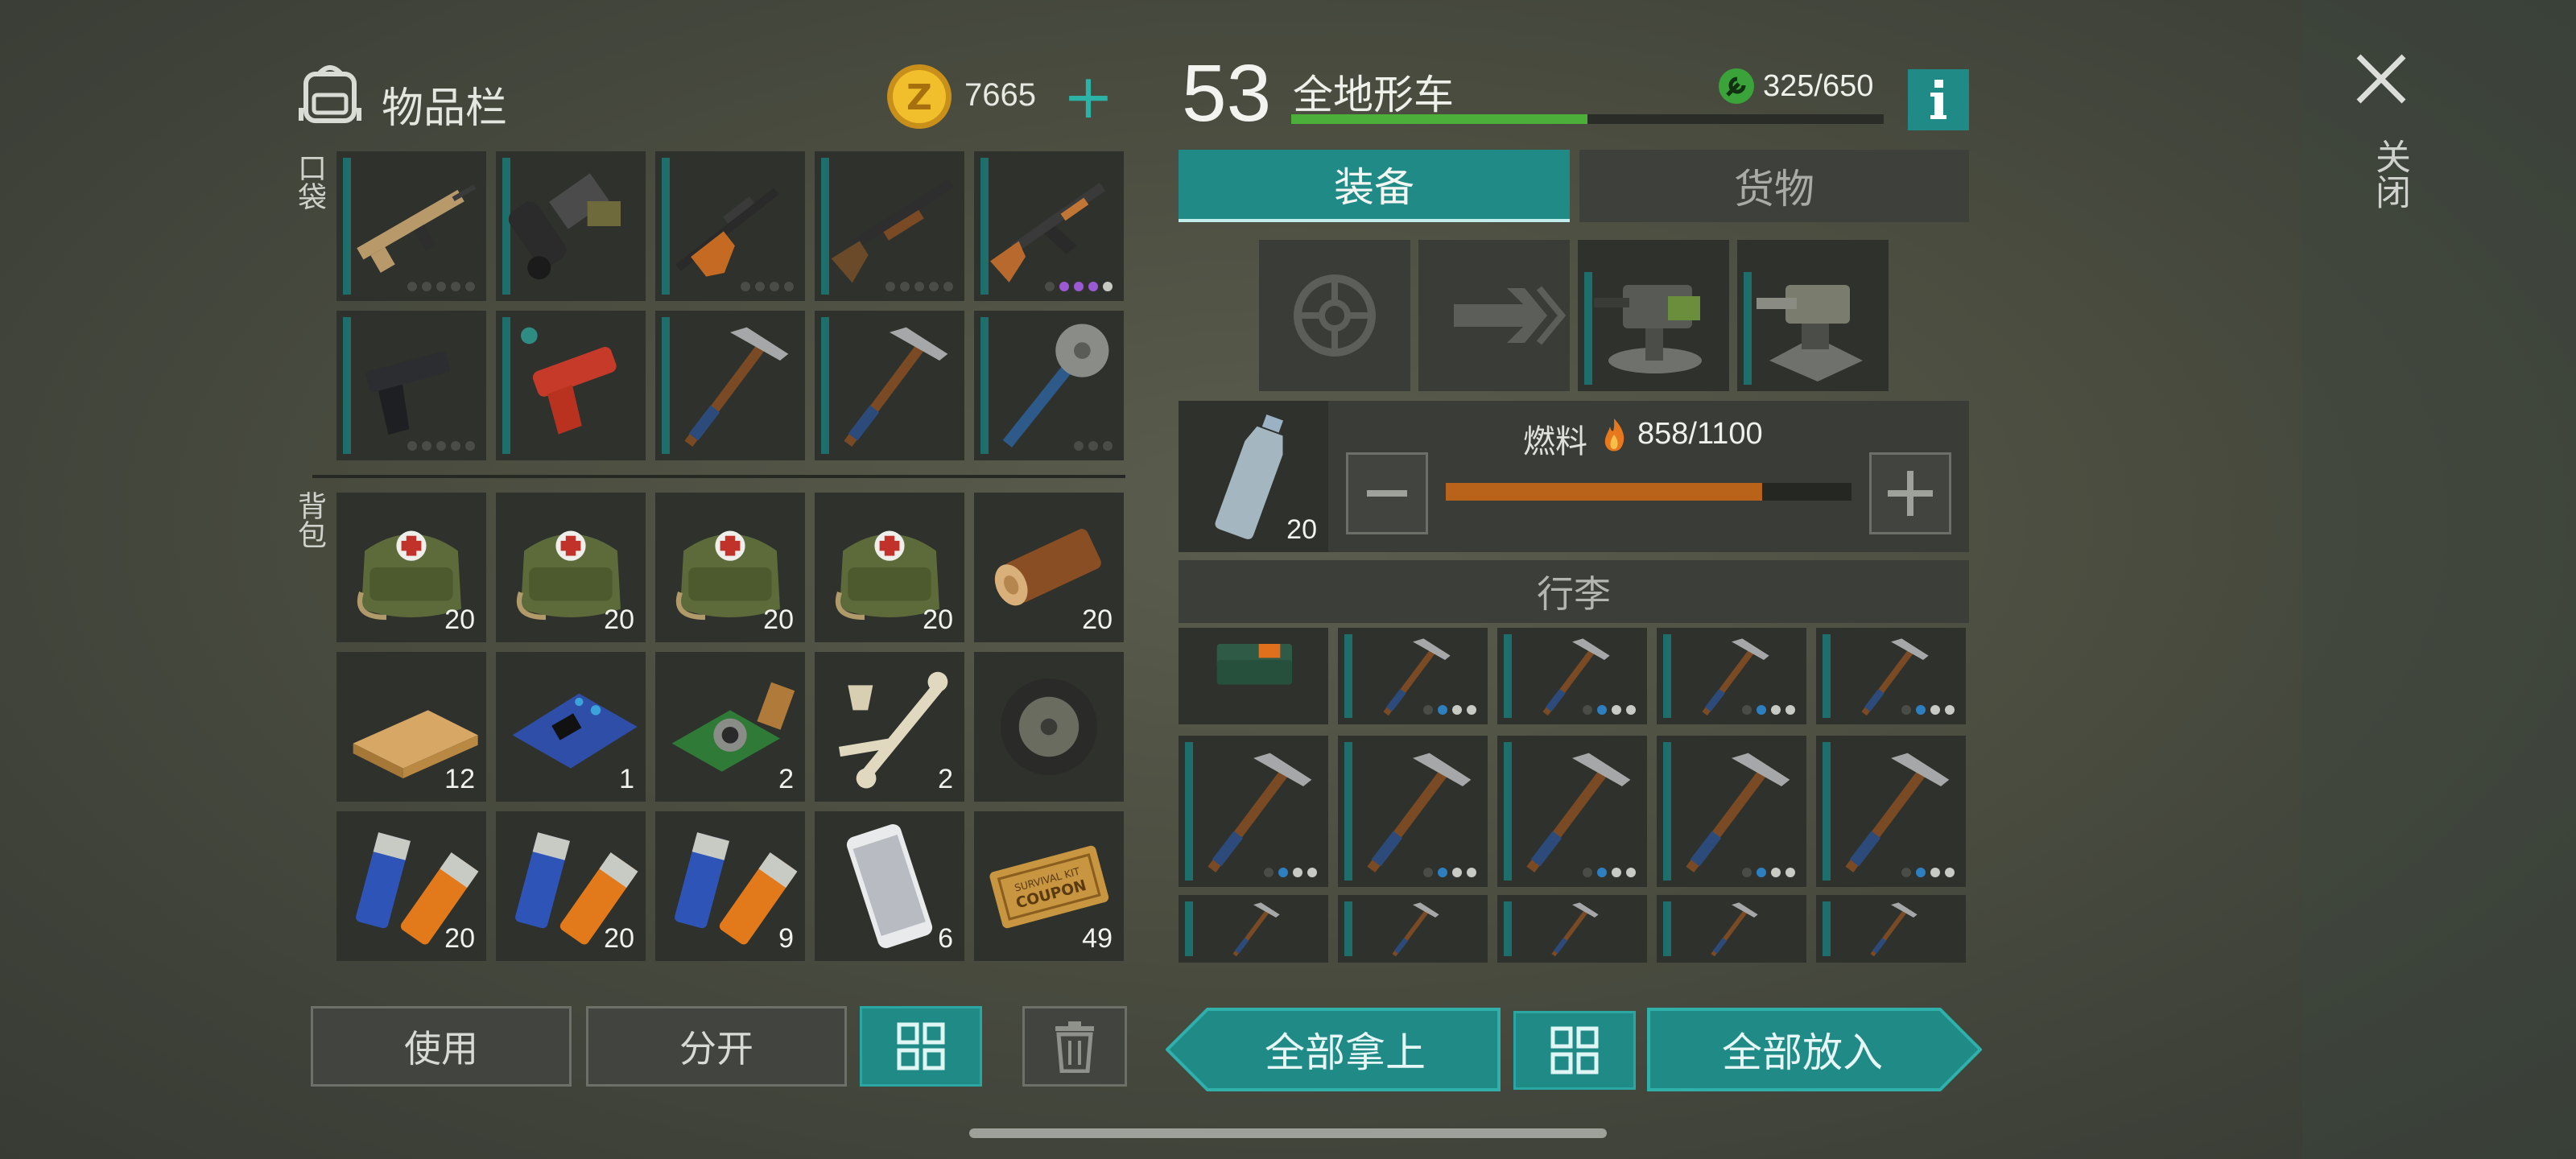 The width and height of the screenshot is (2576, 1159). What do you see at coordinates (1088, 96) in the screenshot?
I see `buy-coins-plus-button: +` at bounding box center [1088, 96].